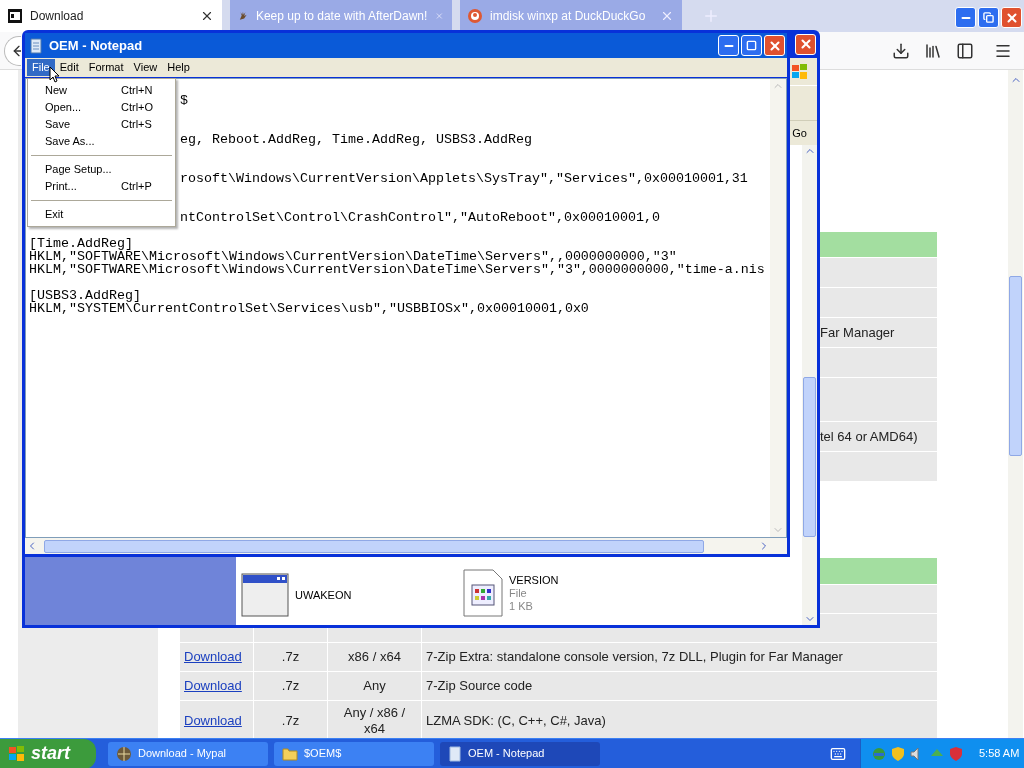 This screenshot has height=768, width=1024. I want to click on file-name: VERSION, so click(534, 580).